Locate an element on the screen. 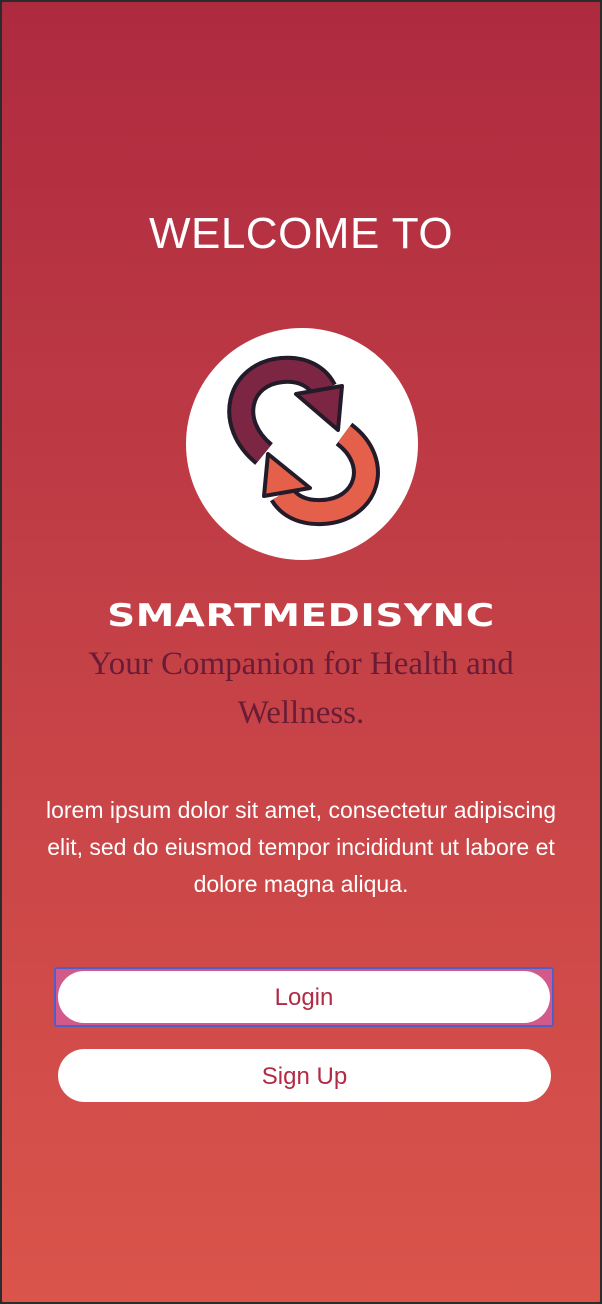 This screenshot has width=602, height=1304. signup-button: Sign Up is located at coordinates (304, 1075).